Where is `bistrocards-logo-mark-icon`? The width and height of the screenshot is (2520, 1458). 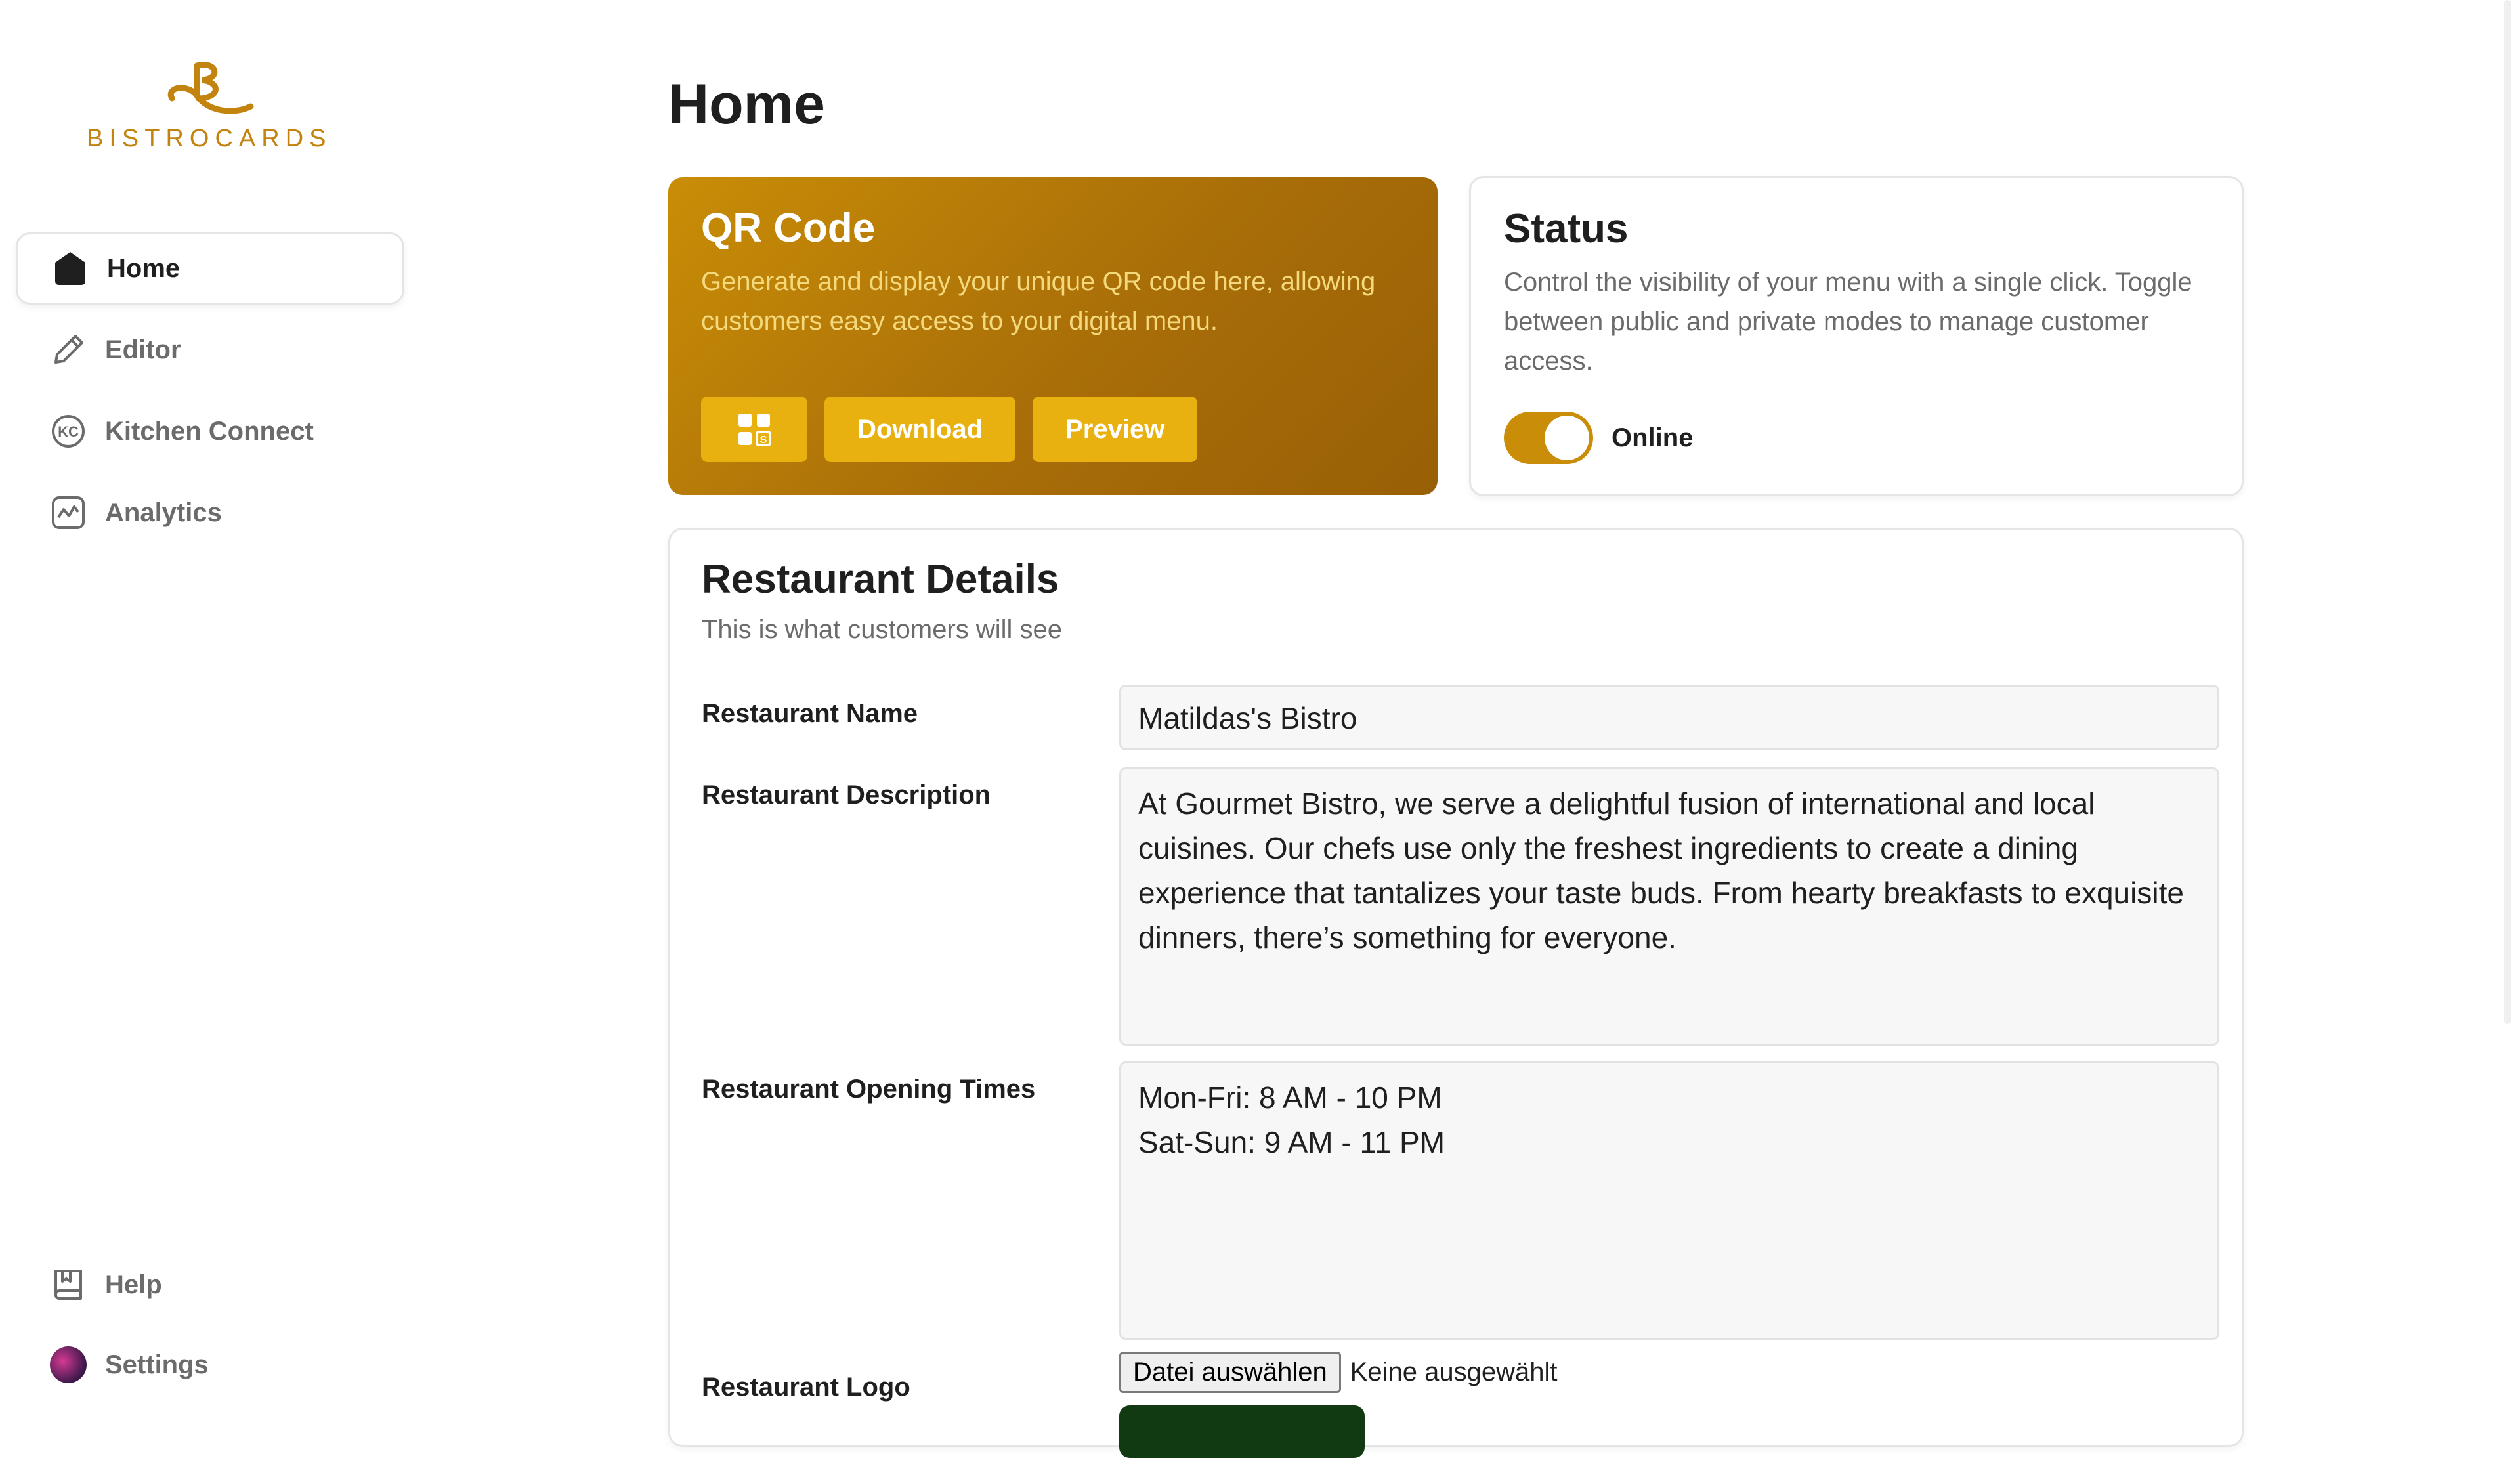 bistrocards-logo-mark-icon is located at coordinates (210, 88).